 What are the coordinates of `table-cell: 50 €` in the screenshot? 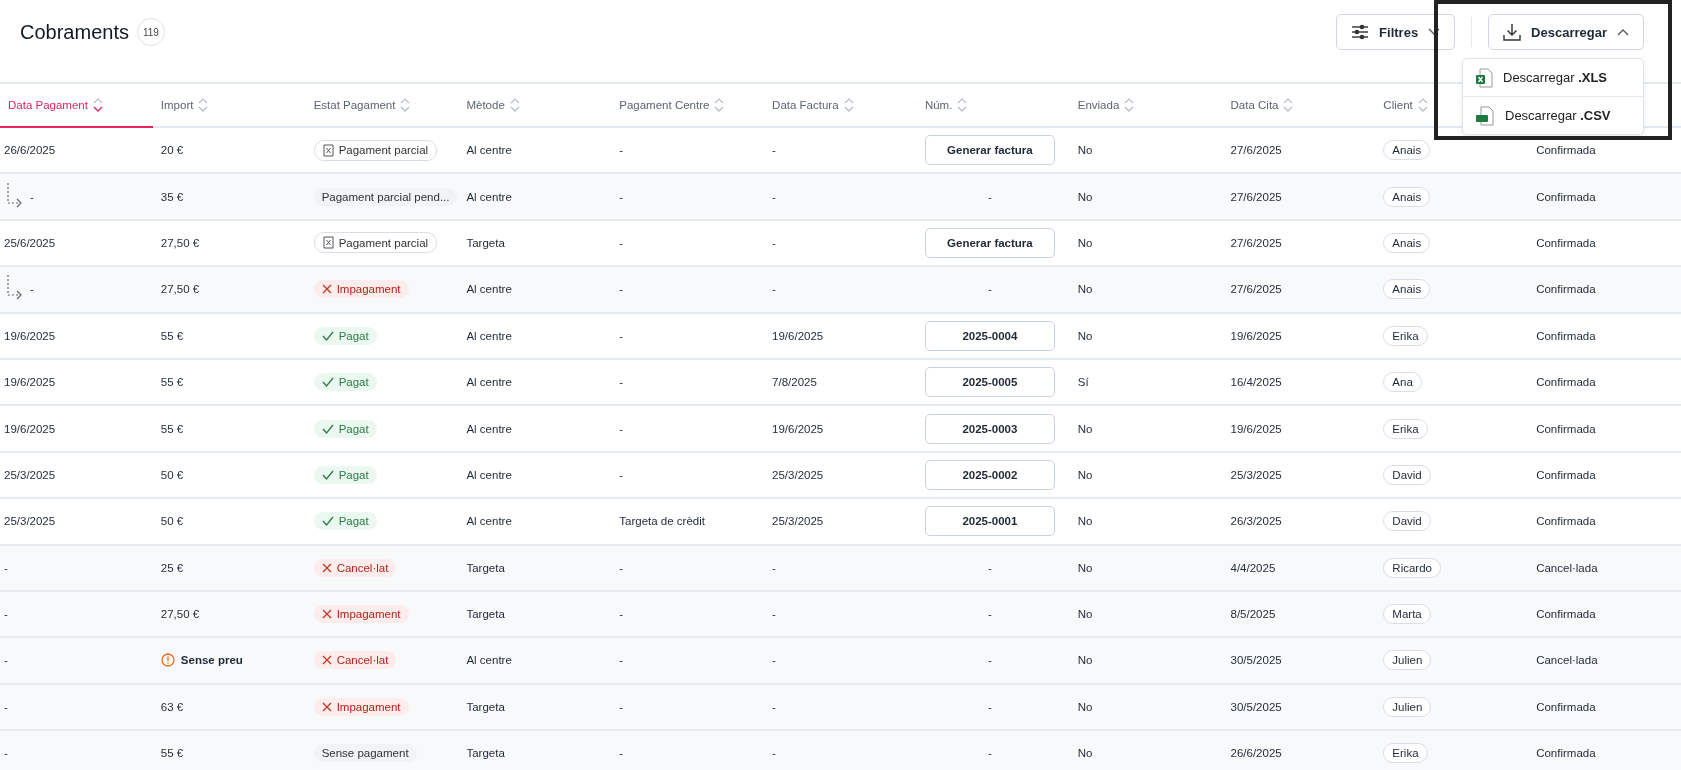 It's located at (172, 521).